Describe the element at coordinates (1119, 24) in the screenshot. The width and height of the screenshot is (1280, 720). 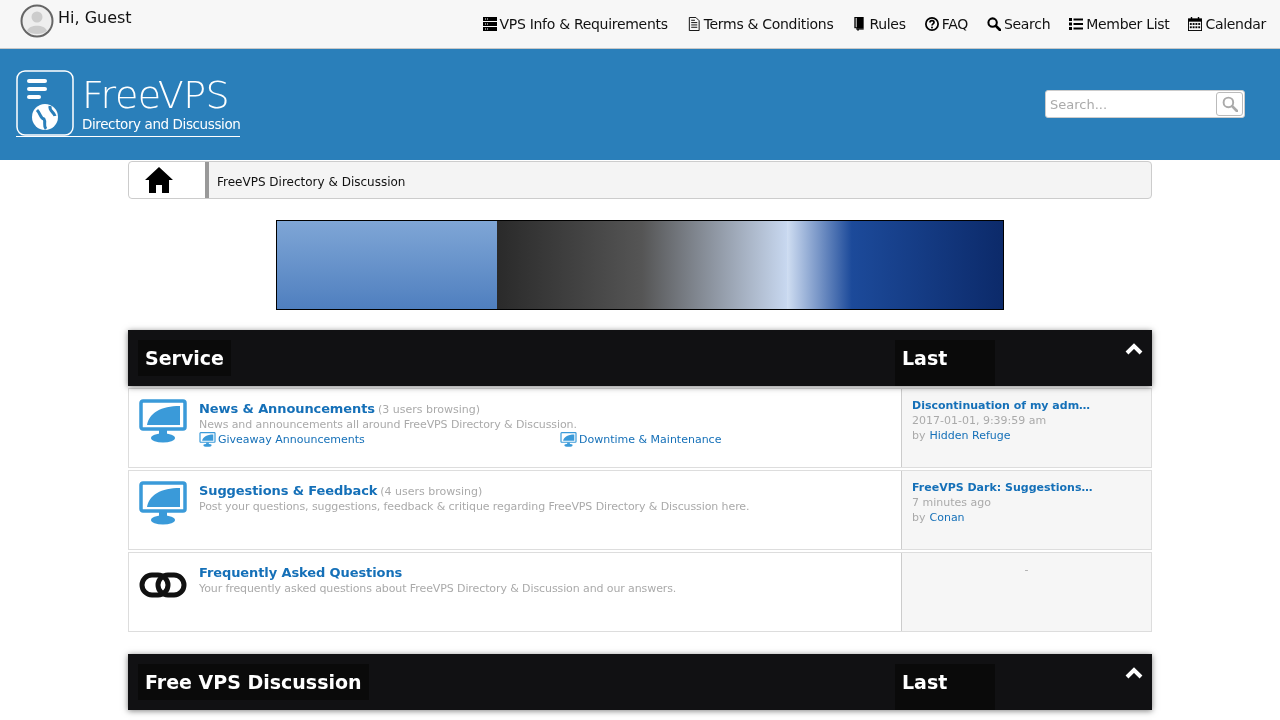
I see `nav-link: Member List` at that location.